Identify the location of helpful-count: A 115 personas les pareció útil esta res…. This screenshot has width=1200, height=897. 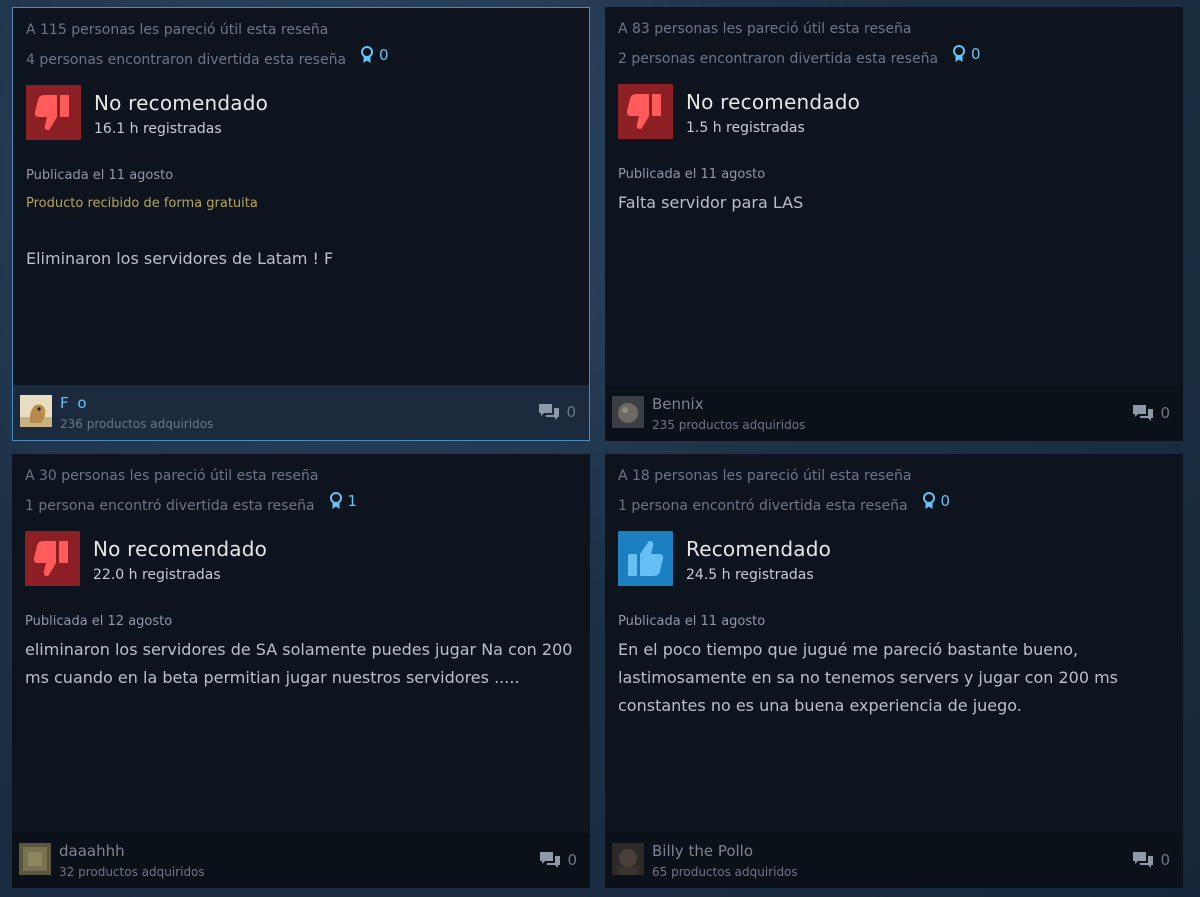
(177, 30).